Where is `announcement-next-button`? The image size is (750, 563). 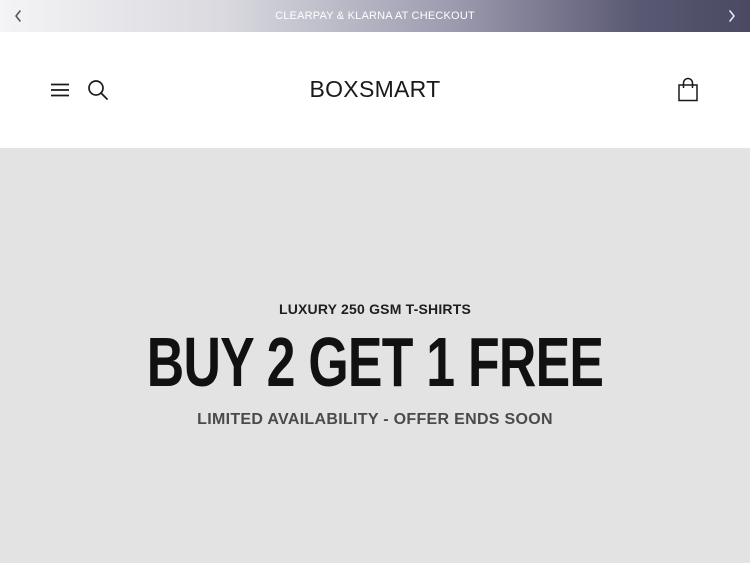
announcement-next-button is located at coordinates (732, 16).